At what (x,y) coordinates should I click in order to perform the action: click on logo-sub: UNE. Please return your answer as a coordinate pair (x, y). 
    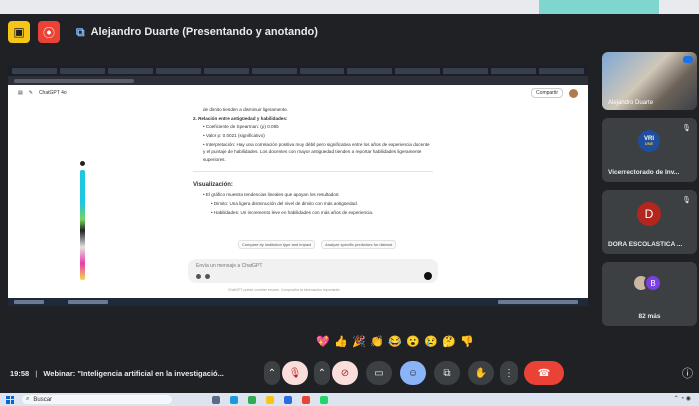
    Looking at the image, I should click on (649, 143).